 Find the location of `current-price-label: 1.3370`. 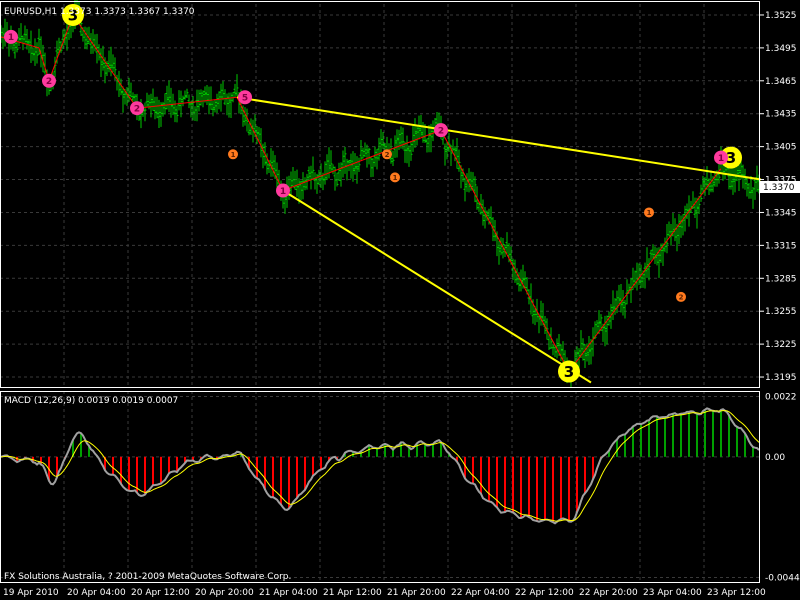

current-price-label: 1.3370 is located at coordinates (779, 188).